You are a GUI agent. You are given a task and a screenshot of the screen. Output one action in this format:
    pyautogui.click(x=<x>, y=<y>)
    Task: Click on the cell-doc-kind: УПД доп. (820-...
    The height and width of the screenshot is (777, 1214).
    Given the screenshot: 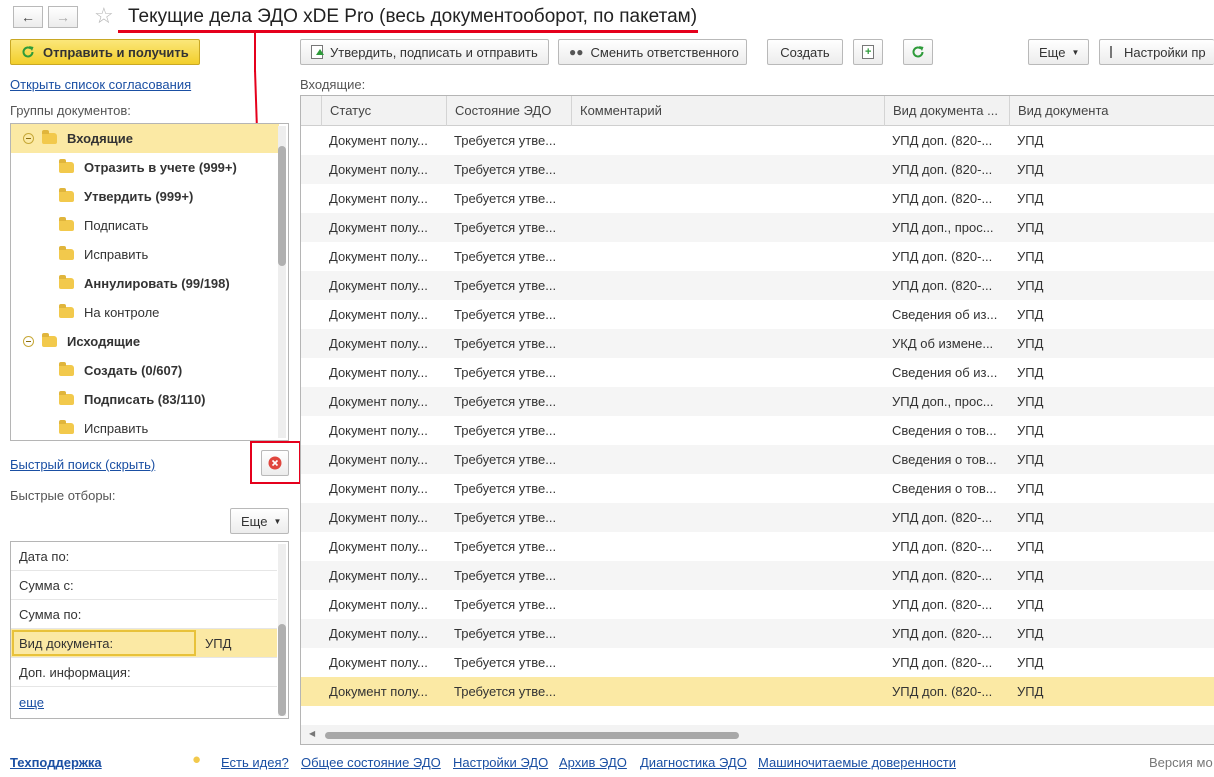 What is the action you would take?
    pyautogui.click(x=942, y=633)
    